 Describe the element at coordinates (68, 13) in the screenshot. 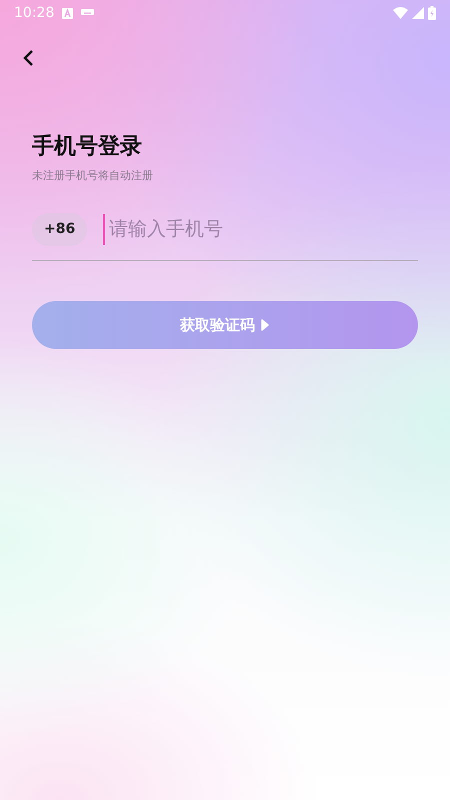

I see `notification-icon` at that location.